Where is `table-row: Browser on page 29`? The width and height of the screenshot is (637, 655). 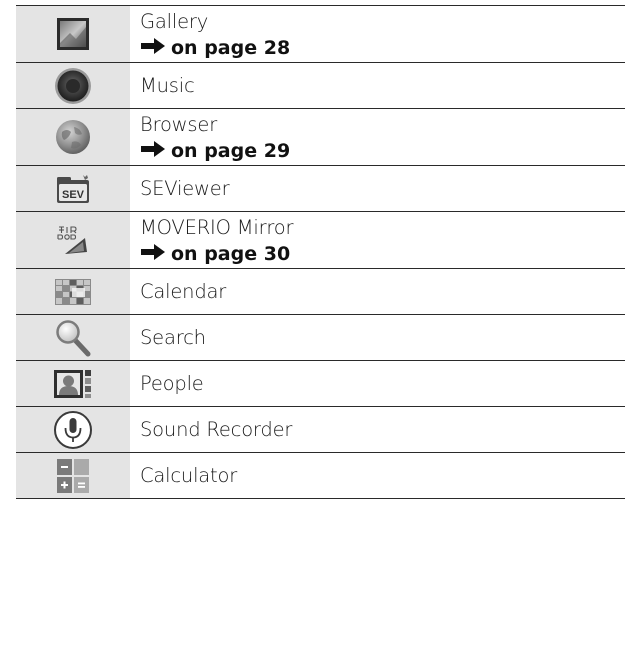 table-row: Browser on page 29 is located at coordinates (320, 137).